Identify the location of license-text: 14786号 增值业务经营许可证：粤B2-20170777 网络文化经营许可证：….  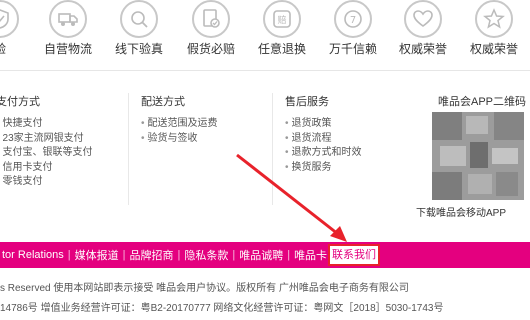
(222, 308).